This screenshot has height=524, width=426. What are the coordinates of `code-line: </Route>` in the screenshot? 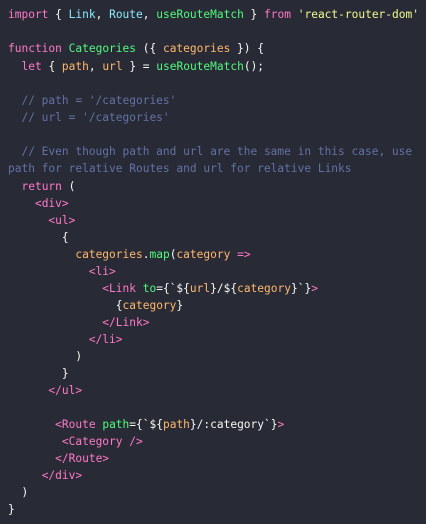 It's located at (58, 458).